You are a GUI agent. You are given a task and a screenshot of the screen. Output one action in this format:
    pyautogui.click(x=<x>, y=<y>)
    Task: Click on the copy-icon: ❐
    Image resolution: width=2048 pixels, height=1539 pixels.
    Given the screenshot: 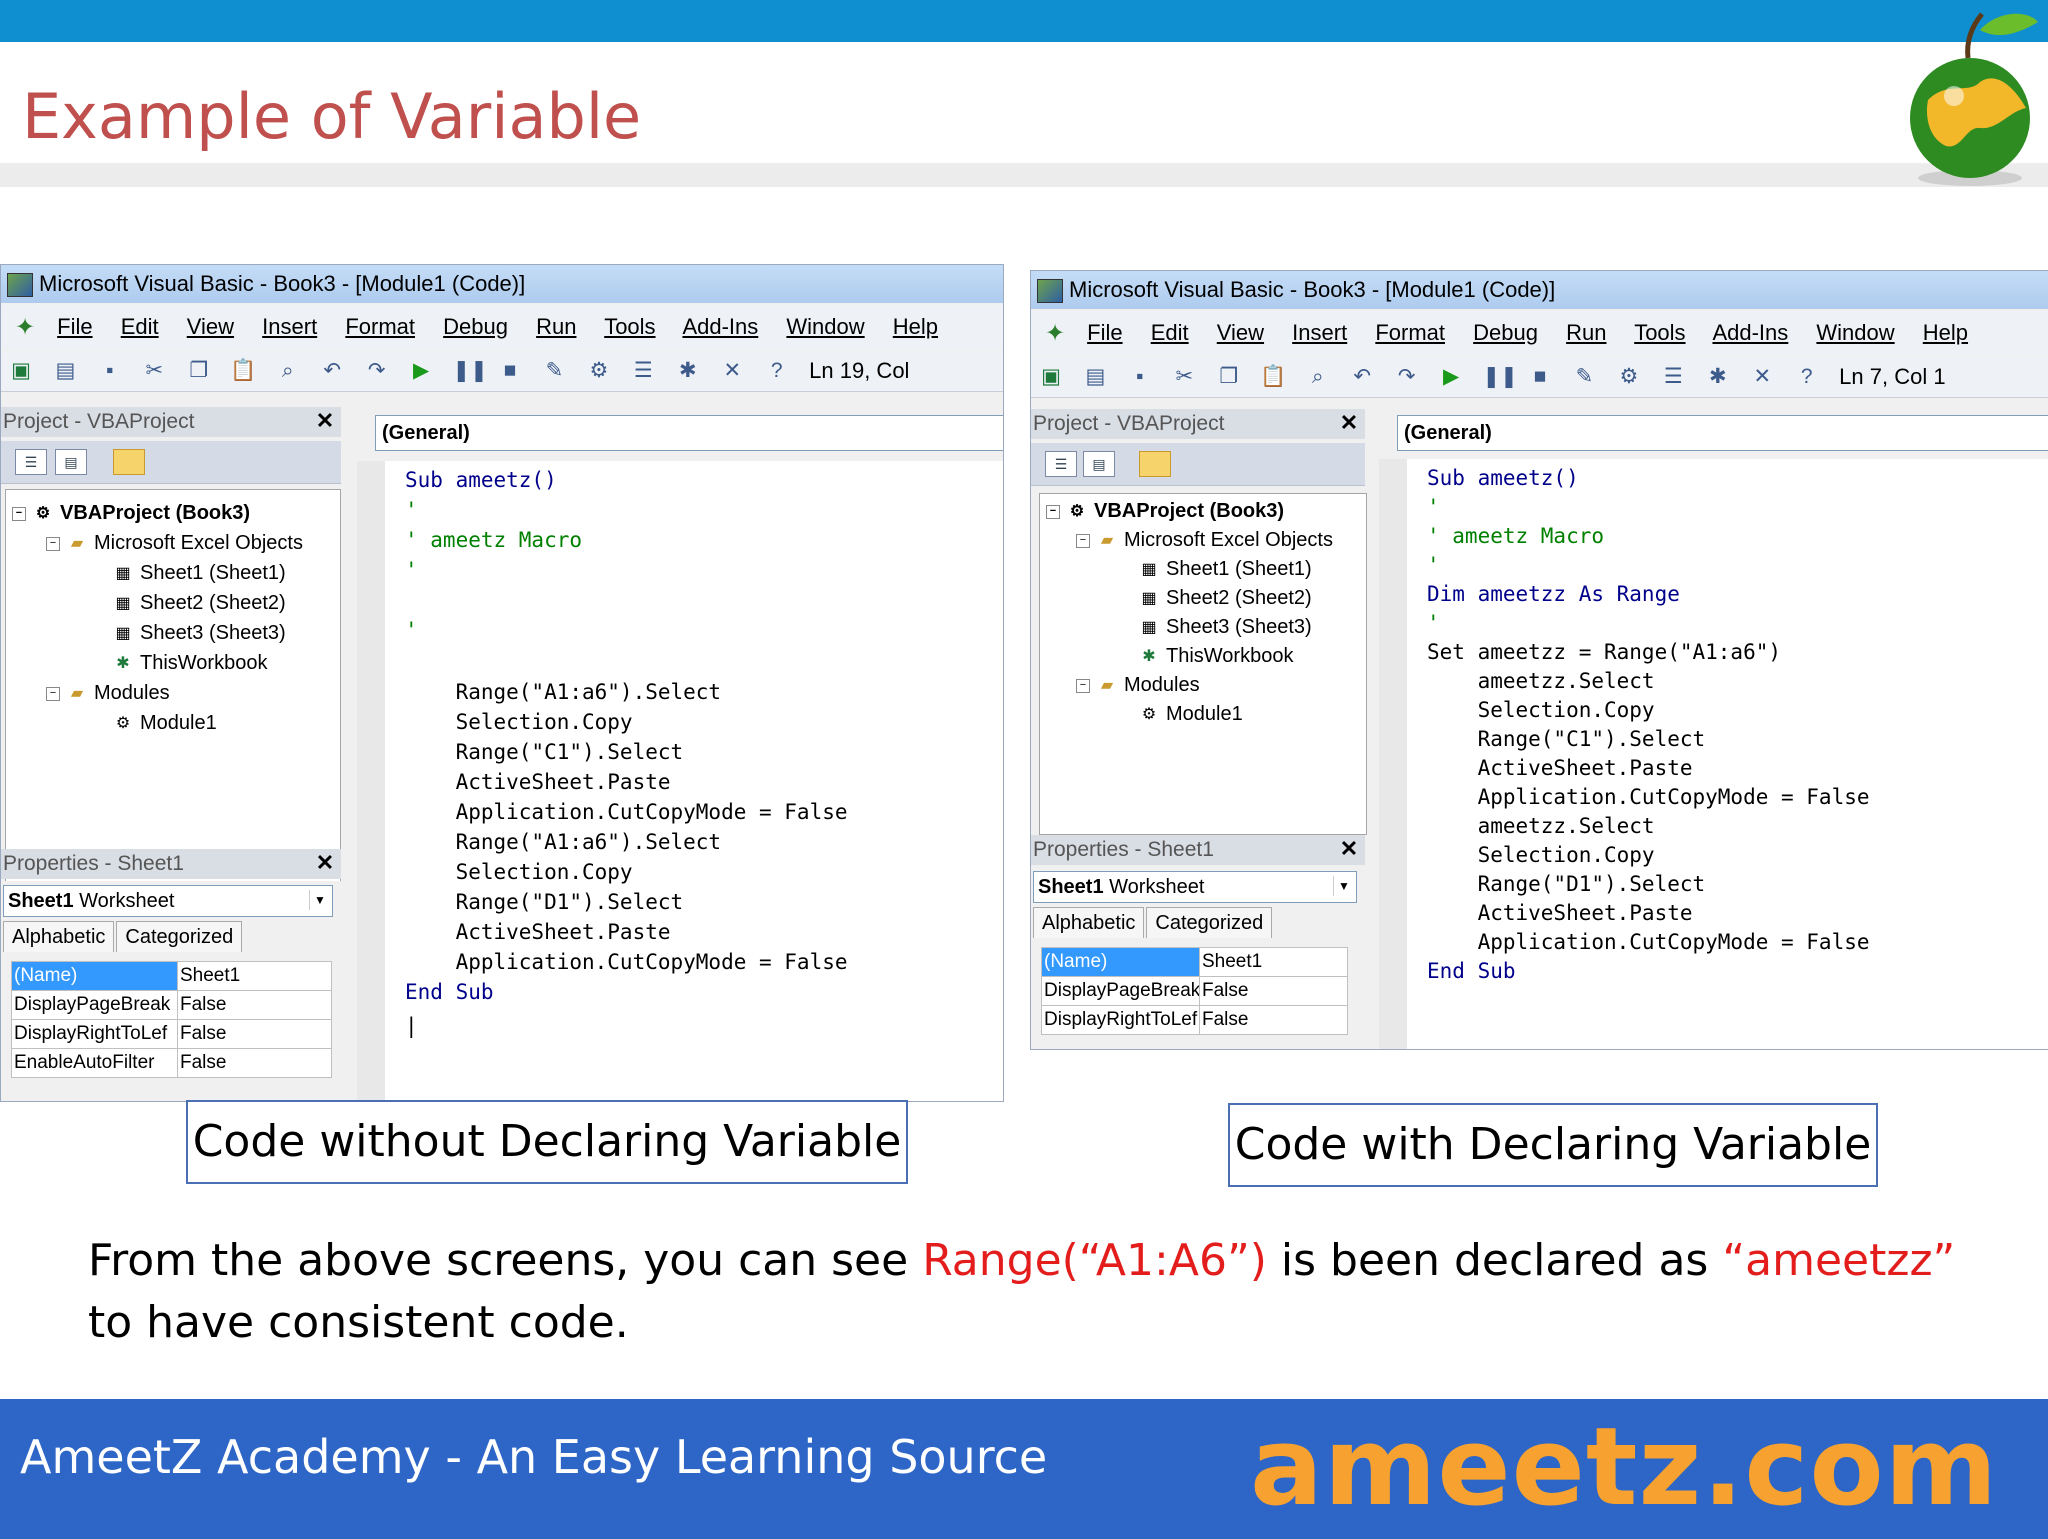 What is the action you would take?
    pyautogui.click(x=1229, y=377)
    